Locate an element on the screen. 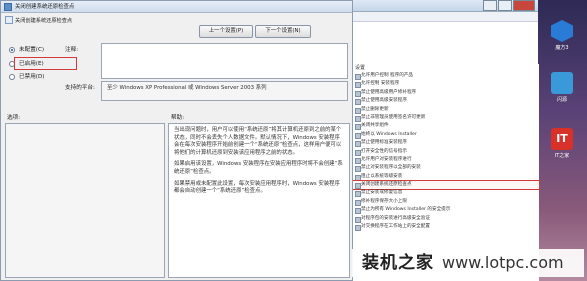  settings-column-header: 设置 is located at coordinates (360, 68).